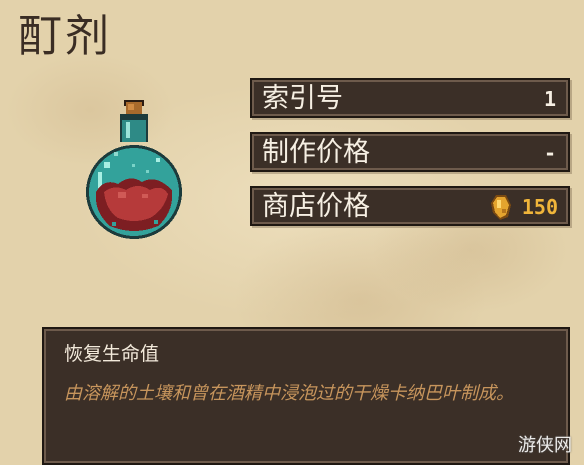 The height and width of the screenshot is (465, 584). I want to click on gold-coin-icon, so click(501, 207).